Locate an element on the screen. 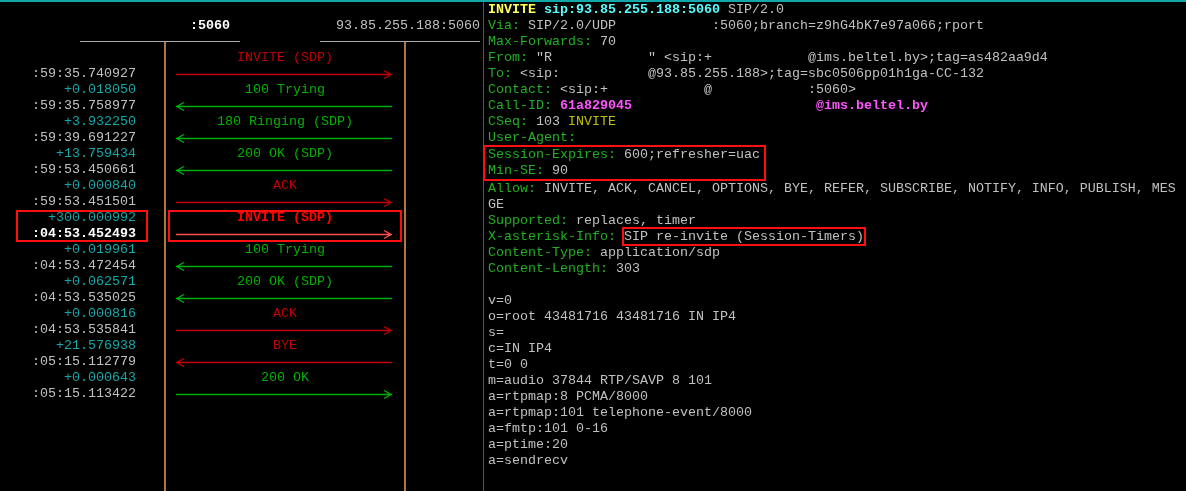  header-name: Content-Length: is located at coordinates (548, 268).